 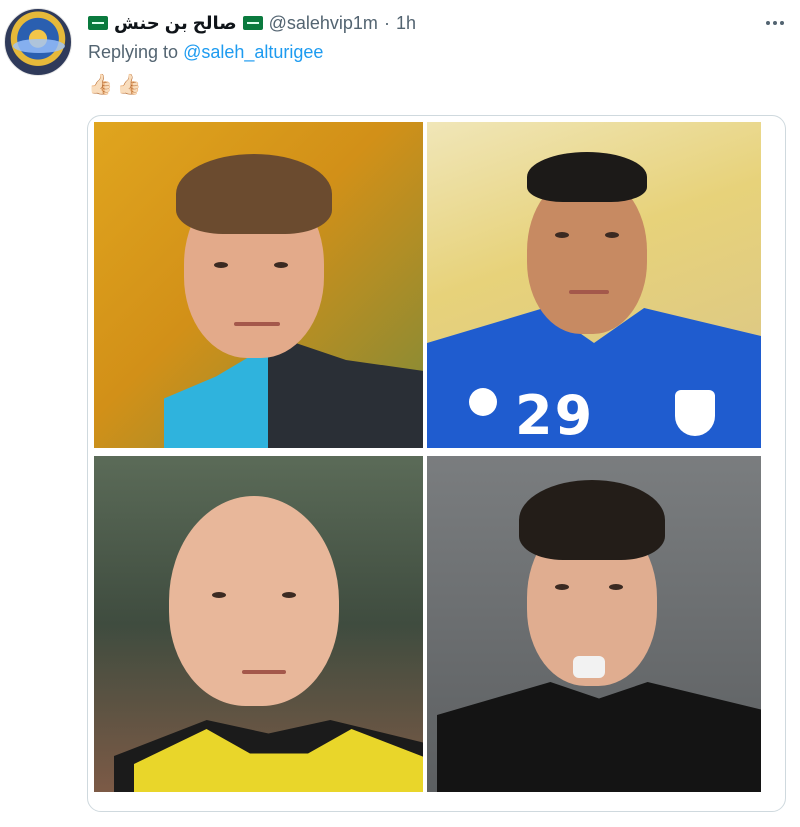 What do you see at coordinates (115, 85) in the screenshot?
I see `tweet-text: 👍🏻 👍🏻` at bounding box center [115, 85].